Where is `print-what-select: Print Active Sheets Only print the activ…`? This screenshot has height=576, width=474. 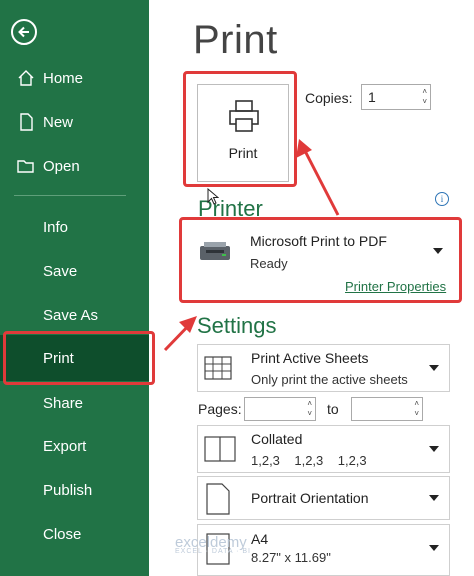
print-what-select: Print Active Sheets Only print the activ… is located at coordinates (323, 368).